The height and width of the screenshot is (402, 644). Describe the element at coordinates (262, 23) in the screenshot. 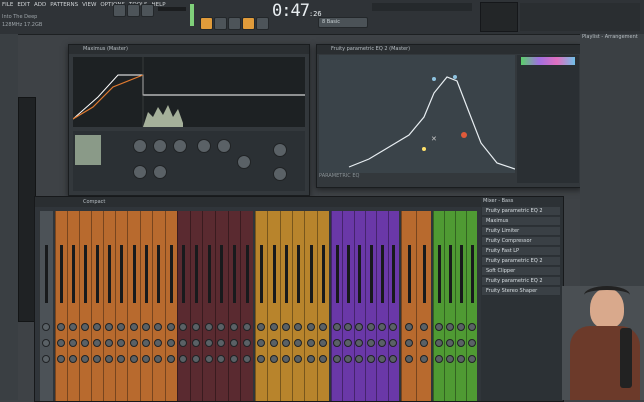

I see `browser-toggle-button` at that location.